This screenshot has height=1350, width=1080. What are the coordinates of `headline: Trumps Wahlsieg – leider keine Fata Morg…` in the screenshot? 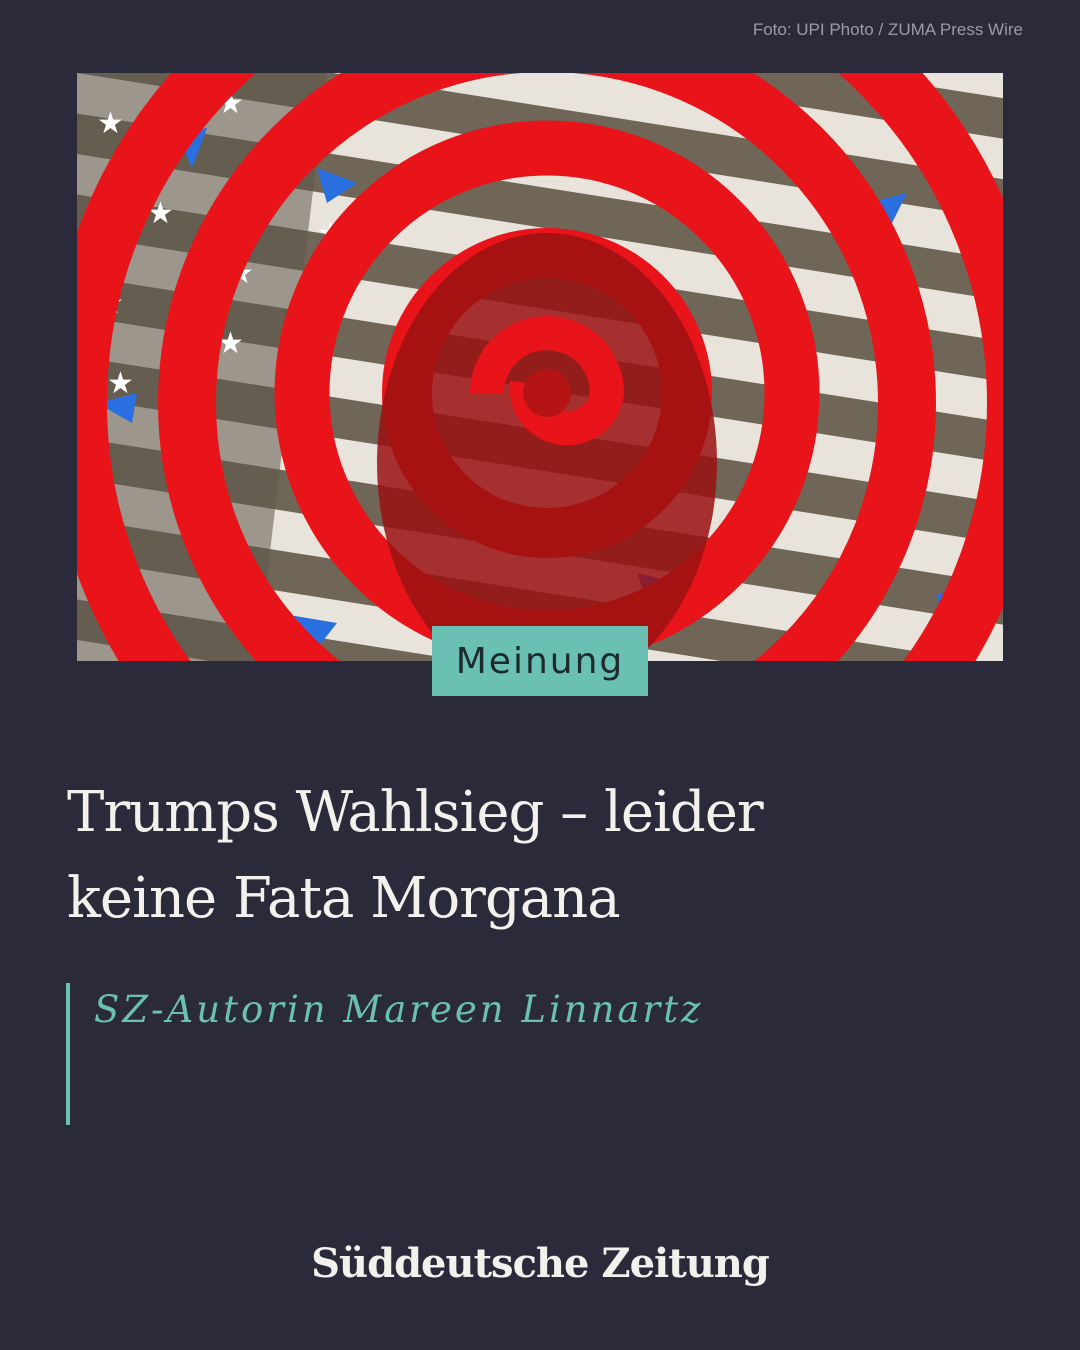 It's located at (517, 856).